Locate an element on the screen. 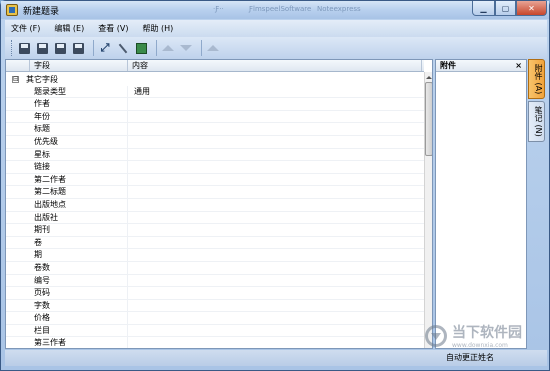 The image size is (550, 371). table-row: 字数 is located at coordinates (215, 306).